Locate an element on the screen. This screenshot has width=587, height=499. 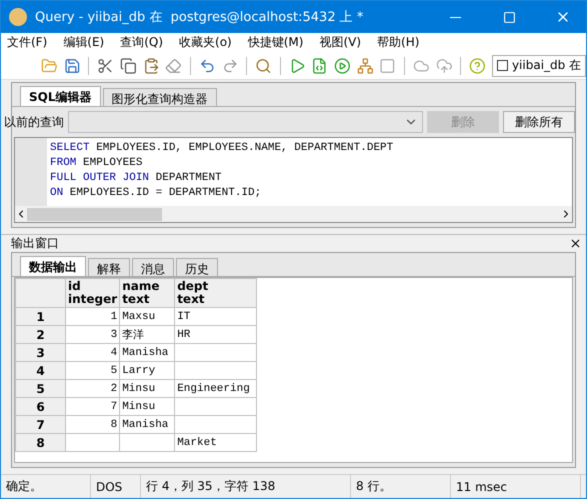
status-text: 确定。 is located at coordinates (46, 486).